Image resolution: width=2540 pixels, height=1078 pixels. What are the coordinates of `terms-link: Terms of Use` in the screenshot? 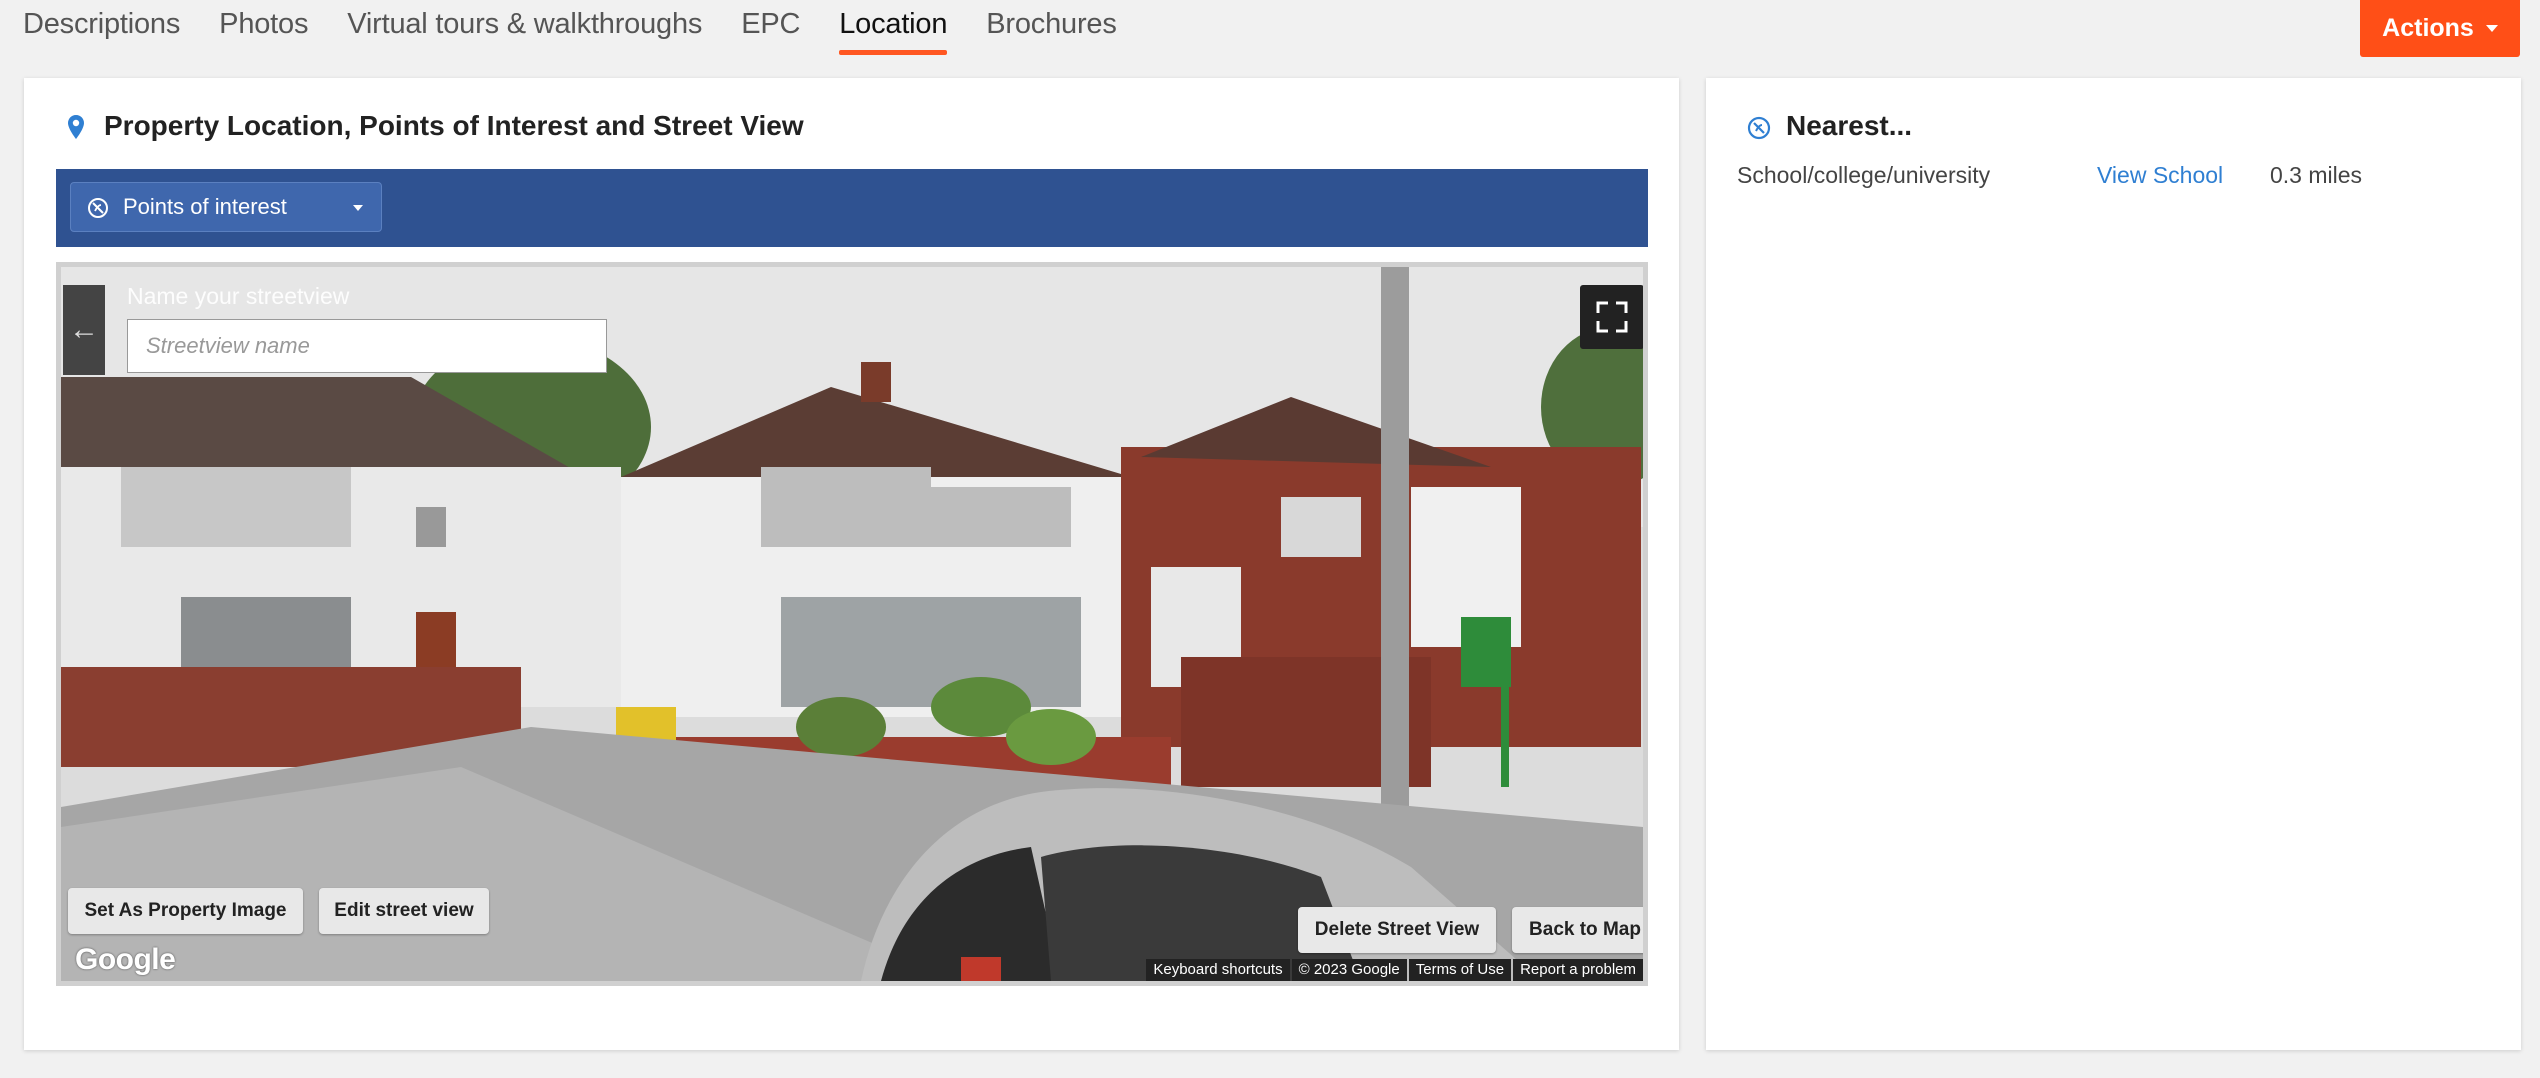 It's located at (1460, 970).